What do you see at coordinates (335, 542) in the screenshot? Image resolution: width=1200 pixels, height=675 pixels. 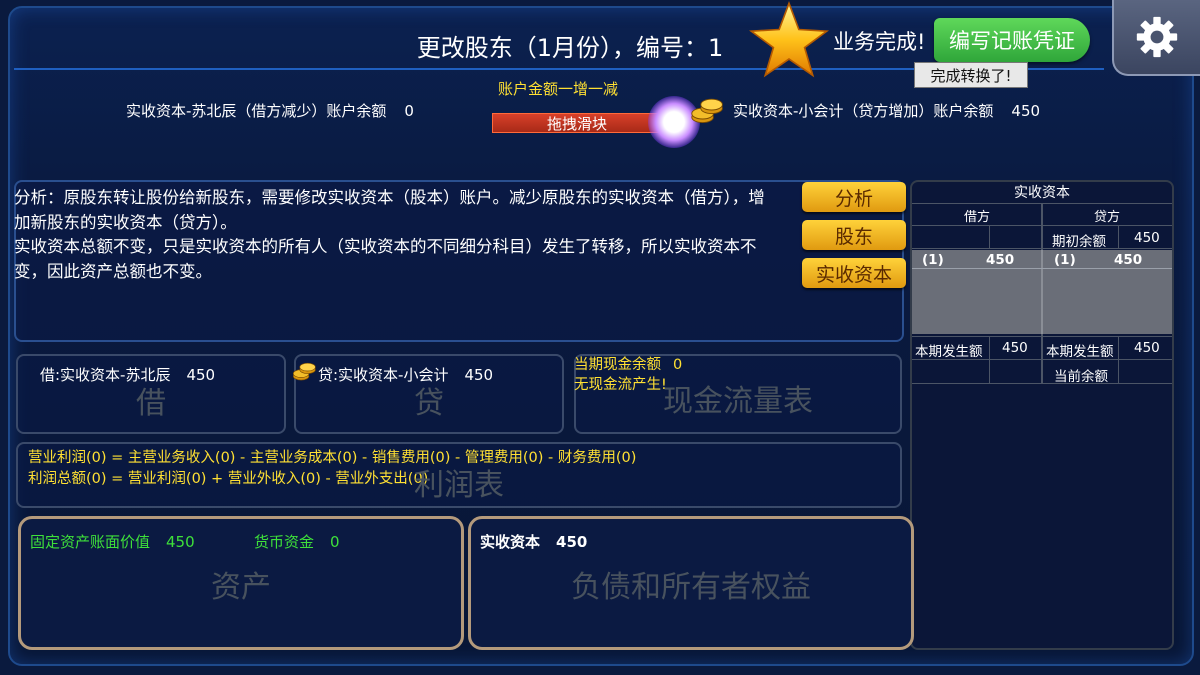 I see `monetary-funds-value: 0` at bounding box center [335, 542].